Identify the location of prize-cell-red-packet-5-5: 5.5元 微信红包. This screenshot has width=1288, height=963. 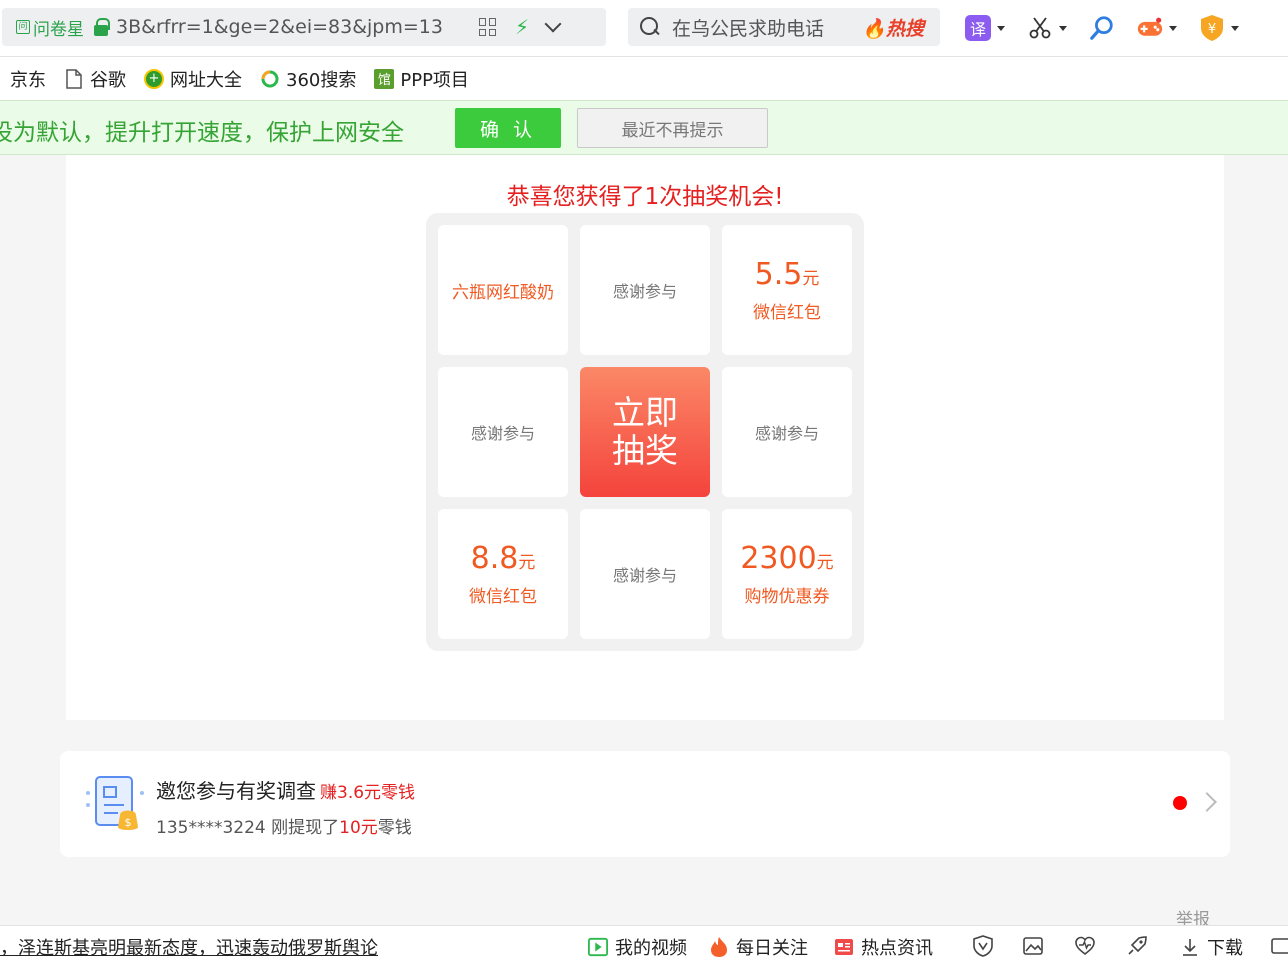
(787, 290).